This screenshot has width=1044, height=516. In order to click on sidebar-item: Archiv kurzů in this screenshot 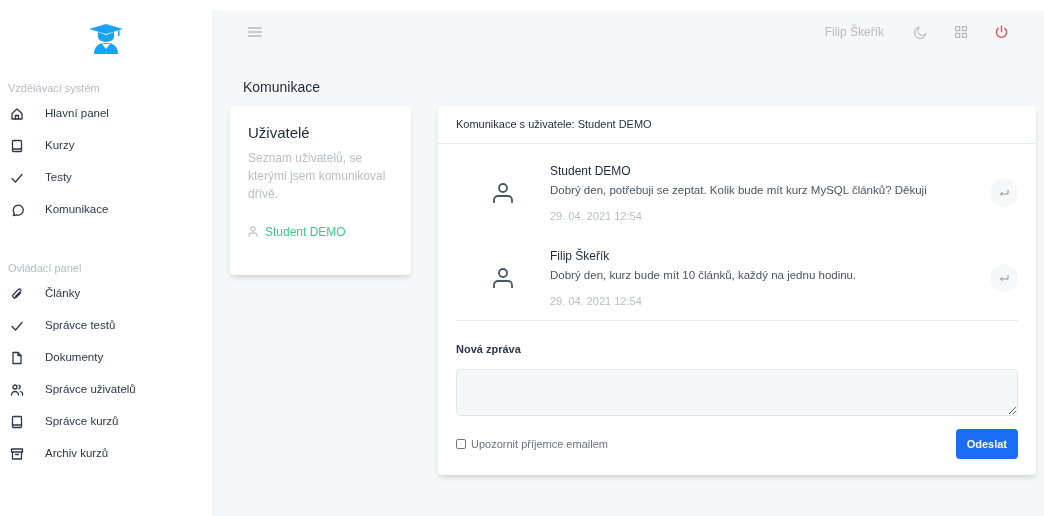, I will do `click(106, 454)`.